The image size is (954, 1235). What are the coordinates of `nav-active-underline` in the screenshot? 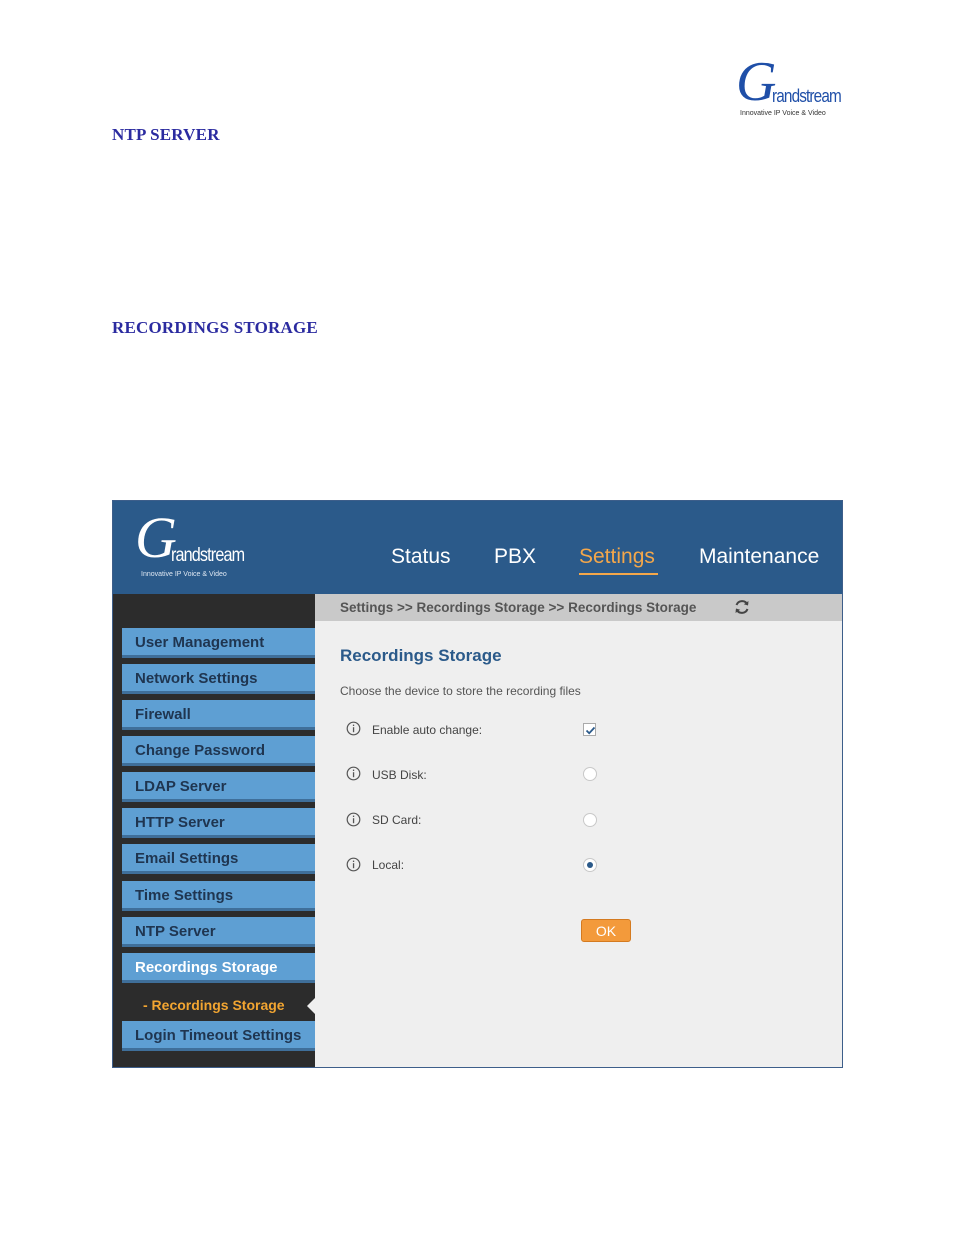 It's located at (618, 574).